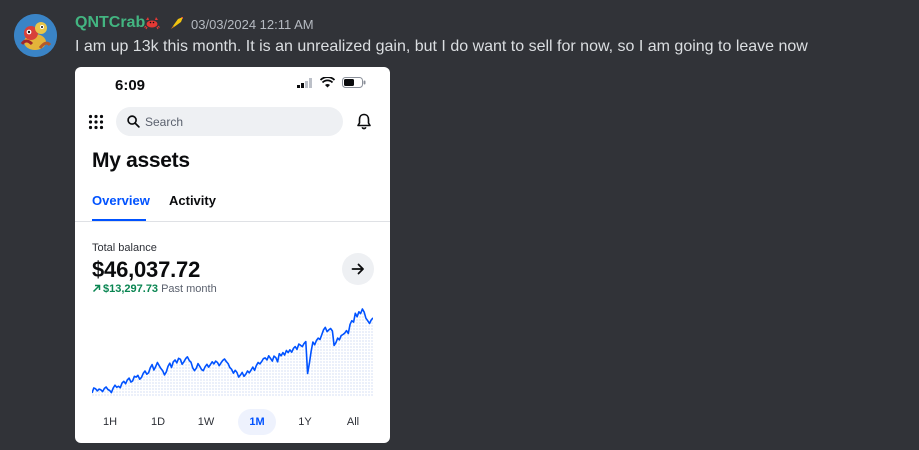  What do you see at coordinates (206, 422) in the screenshot?
I see `range-1w: 1W` at bounding box center [206, 422].